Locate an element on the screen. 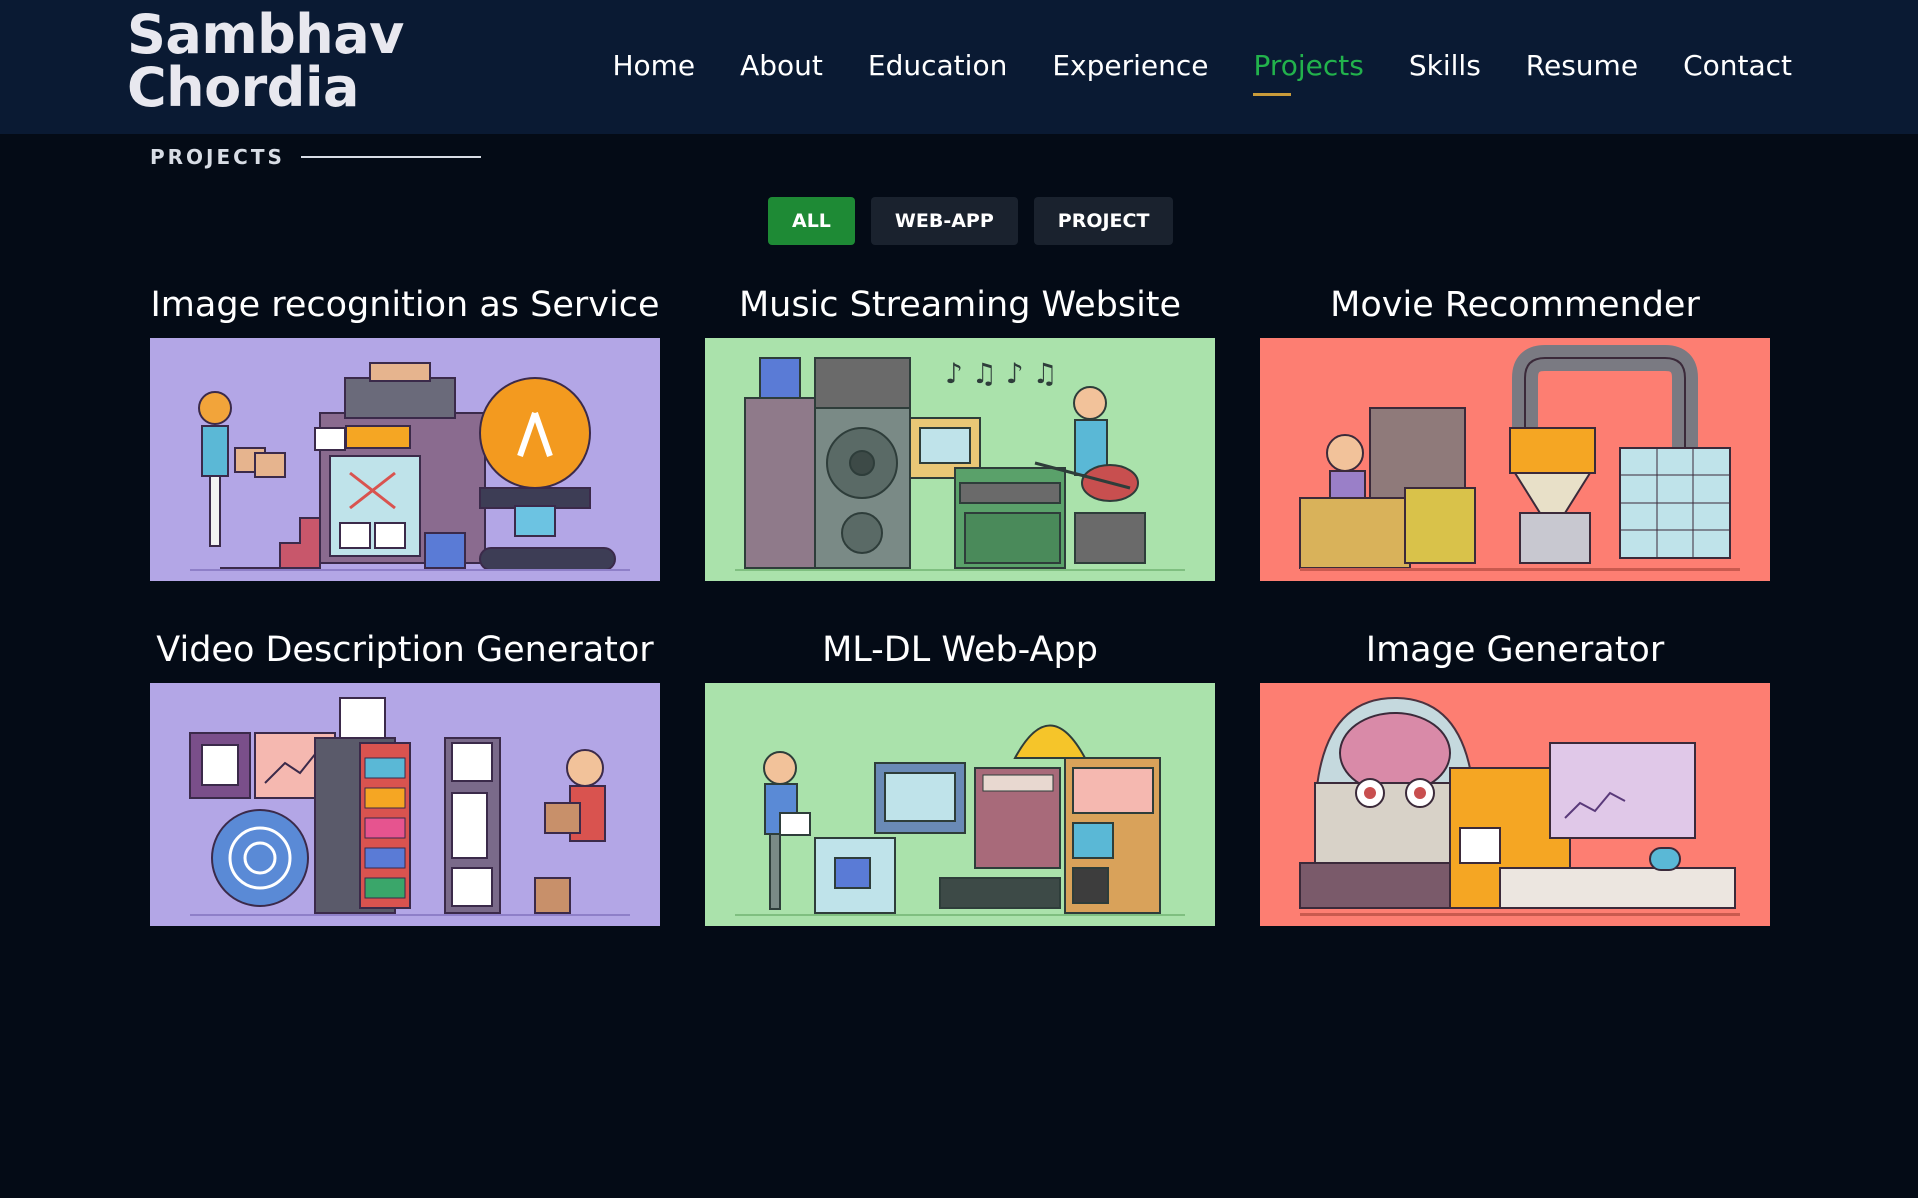  project-card: Music Streaming Website ♪ ♫ ♪ ♫ is located at coordinates (960, 432).